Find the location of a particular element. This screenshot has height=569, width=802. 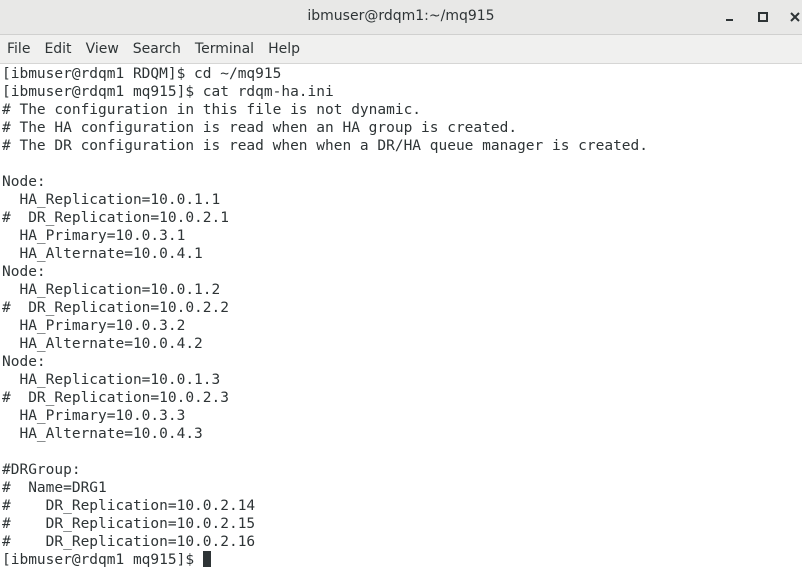

terminal-line: # Name=DRG1 is located at coordinates (54, 488).